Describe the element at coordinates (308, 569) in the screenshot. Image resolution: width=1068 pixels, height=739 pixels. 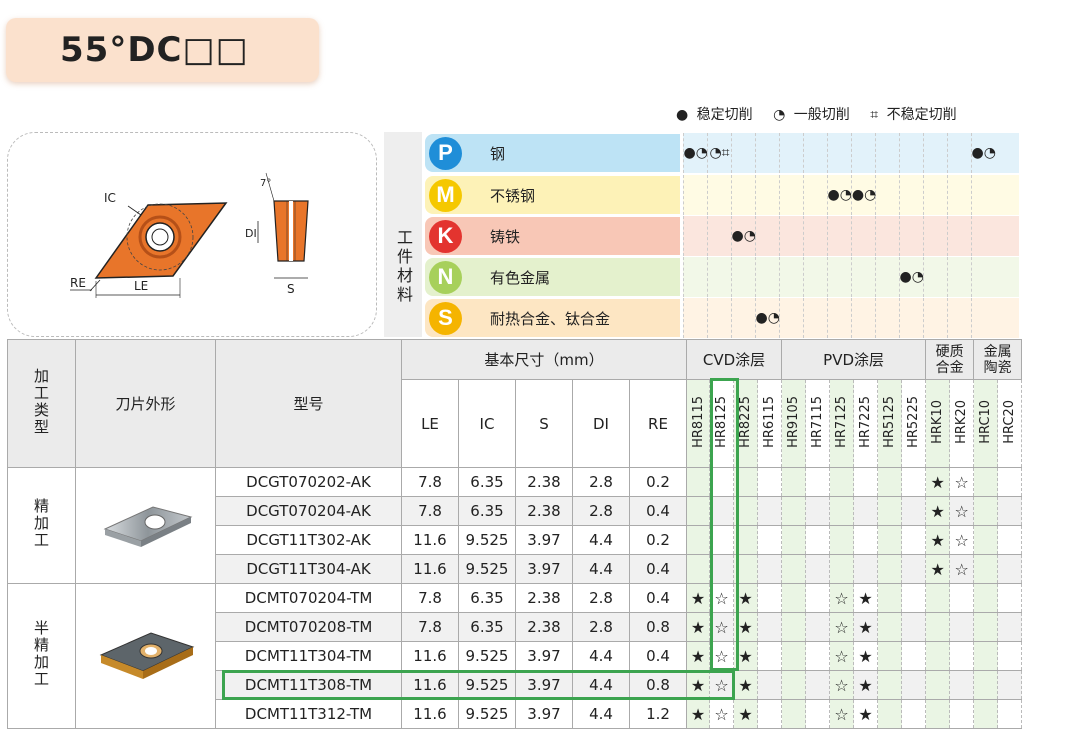
I see `model-number: DCGT11T304-AK` at that location.